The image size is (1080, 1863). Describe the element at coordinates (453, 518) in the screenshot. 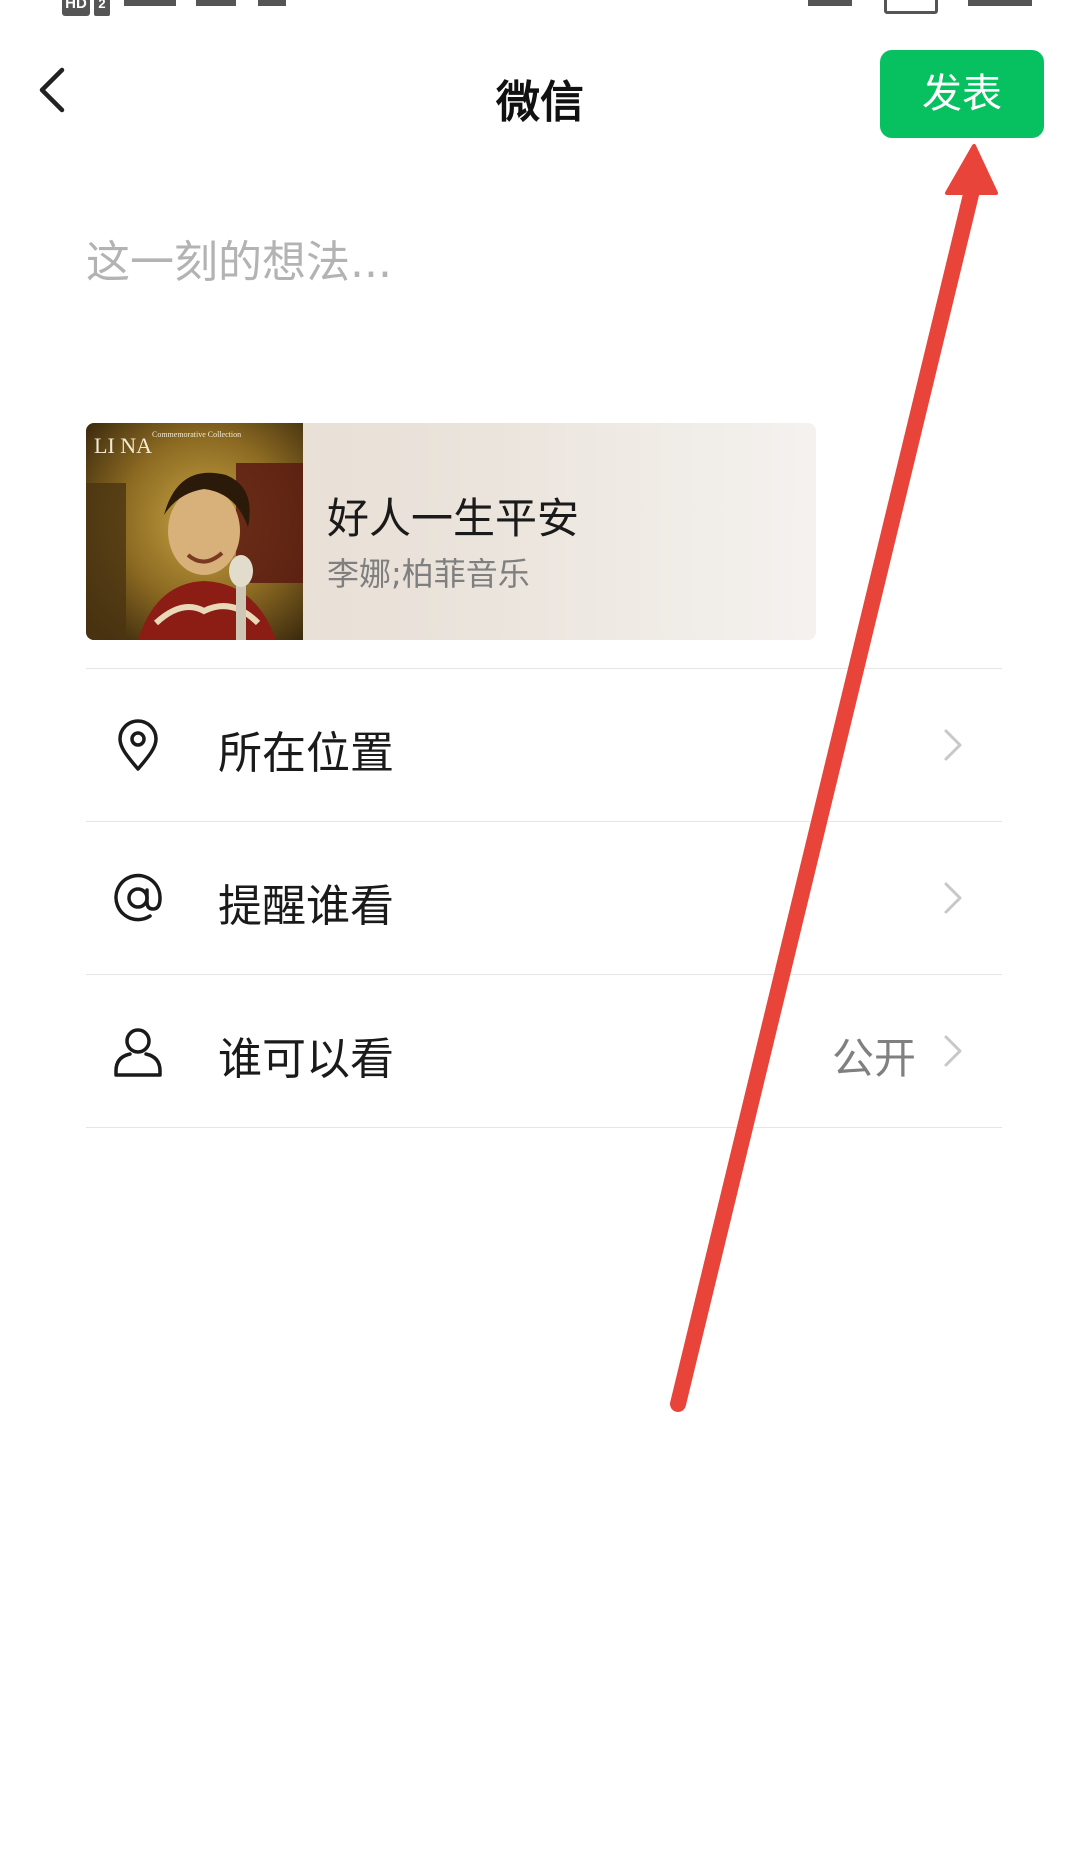

I see `song-title: 好人一生平安` at that location.